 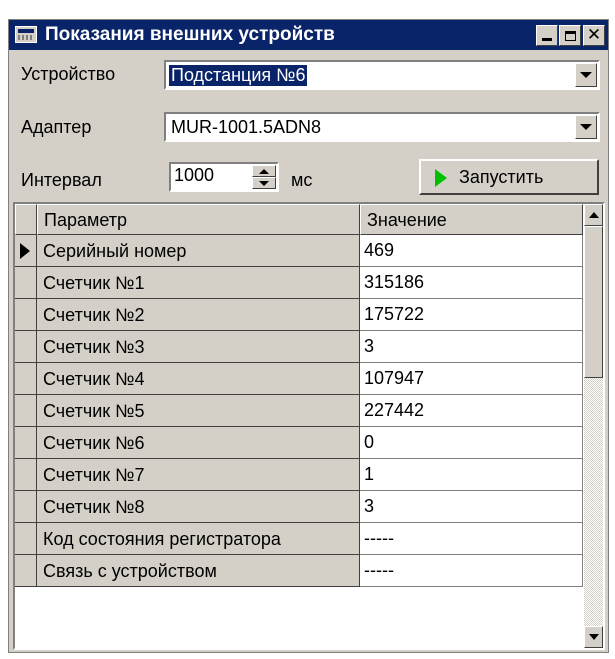 What do you see at coordinates (198, 507) in the screenshot?
I see `parameter-cell: Счетчик №8` at bounding box center [198, 507].